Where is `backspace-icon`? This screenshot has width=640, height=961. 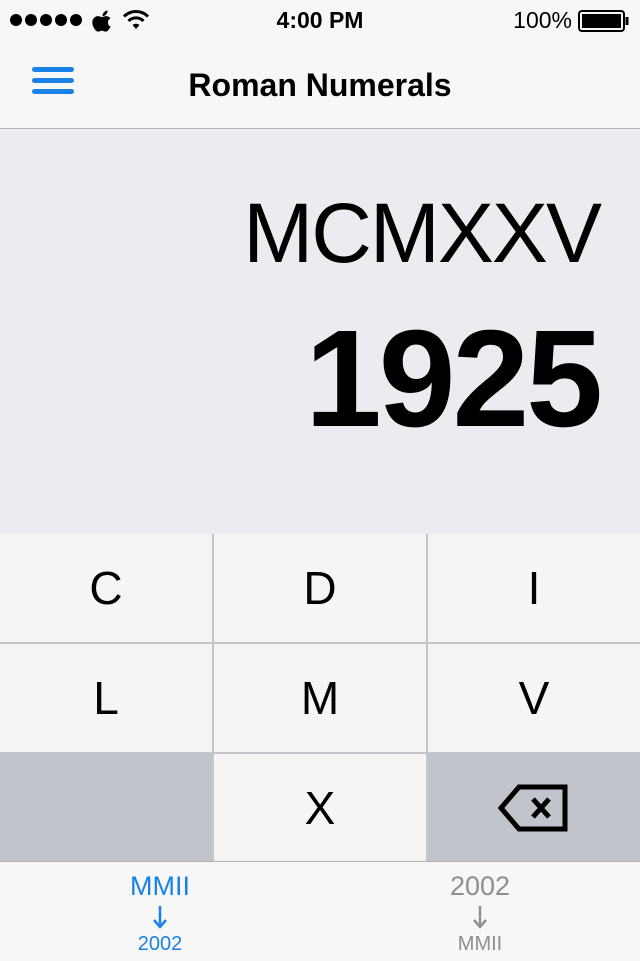 backspace-icon is located at coordinates (532, 808).